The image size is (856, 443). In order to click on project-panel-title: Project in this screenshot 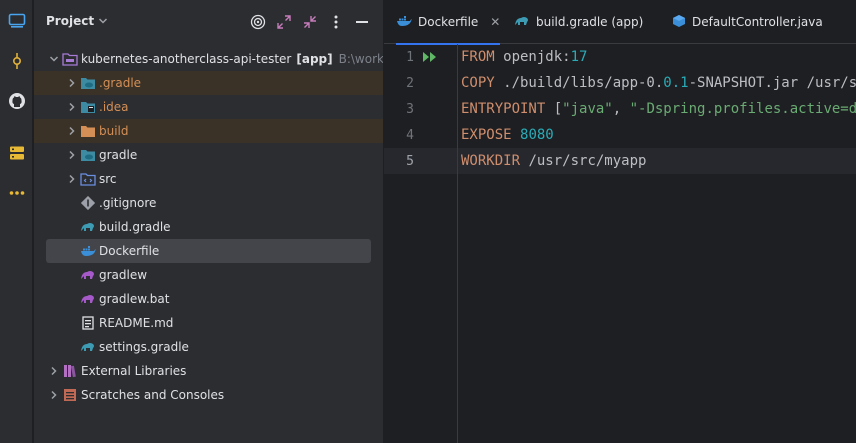, I will do `click(70, 21)`.